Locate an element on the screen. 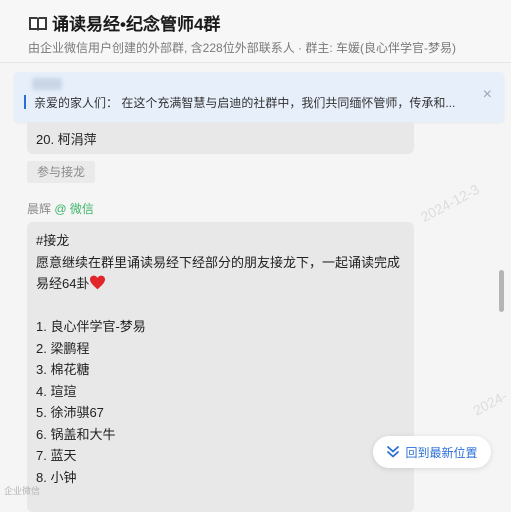  close-icon: × is located at coordinates (487, 95).